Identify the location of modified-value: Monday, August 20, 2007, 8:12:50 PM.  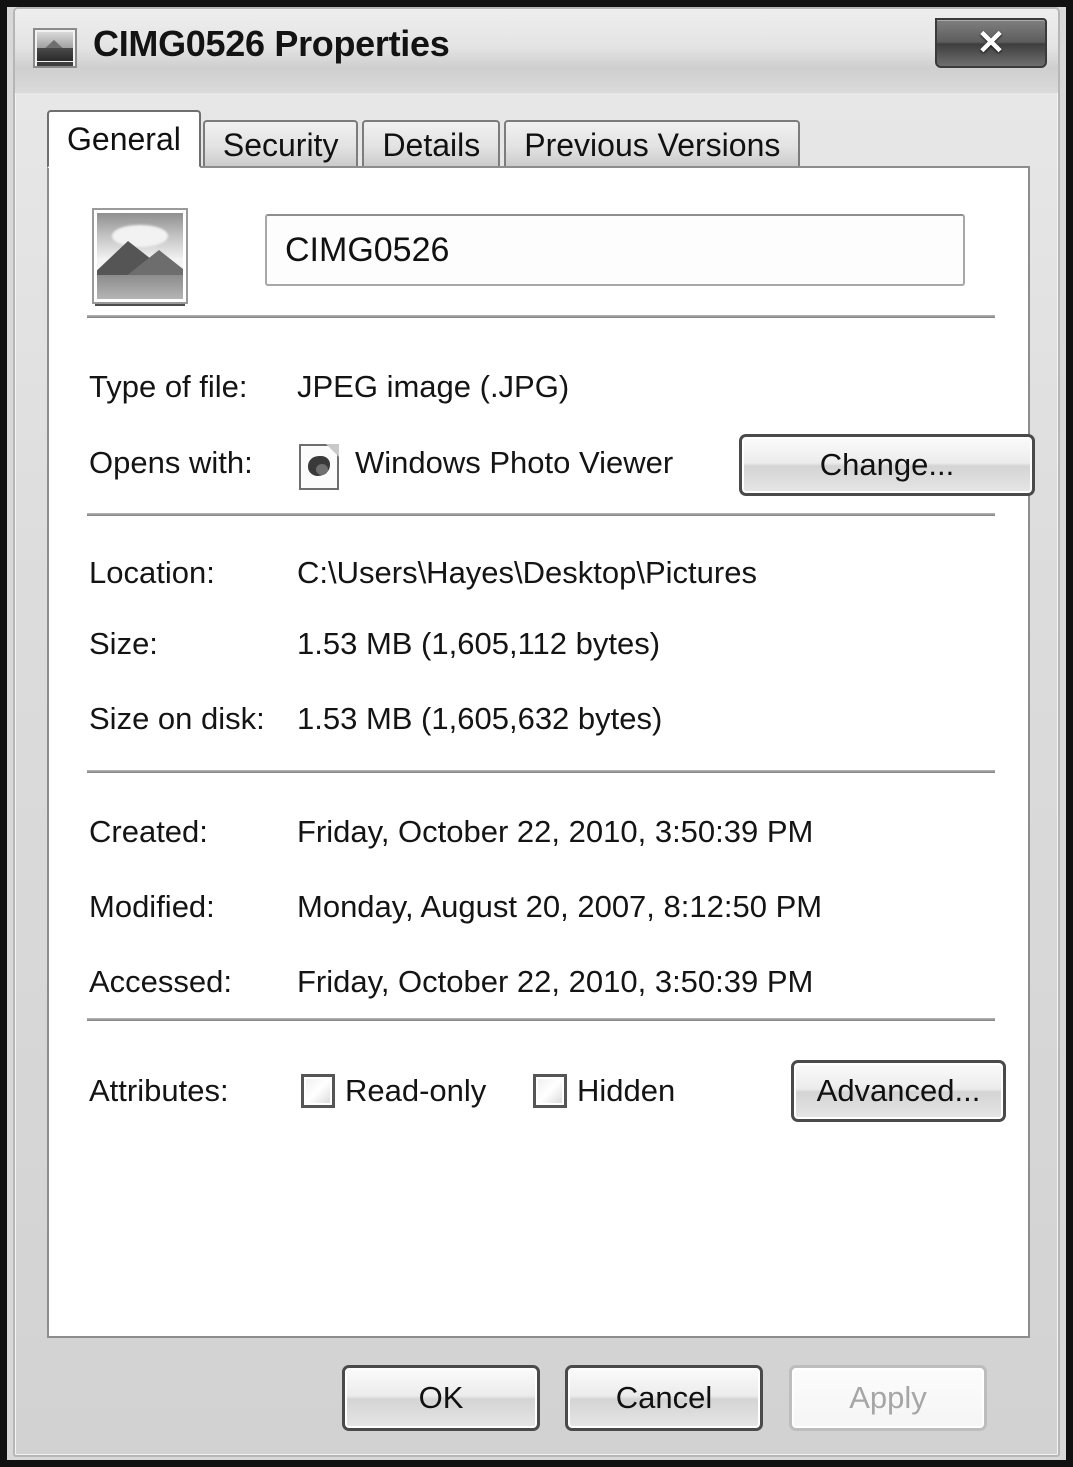
(560, 906).